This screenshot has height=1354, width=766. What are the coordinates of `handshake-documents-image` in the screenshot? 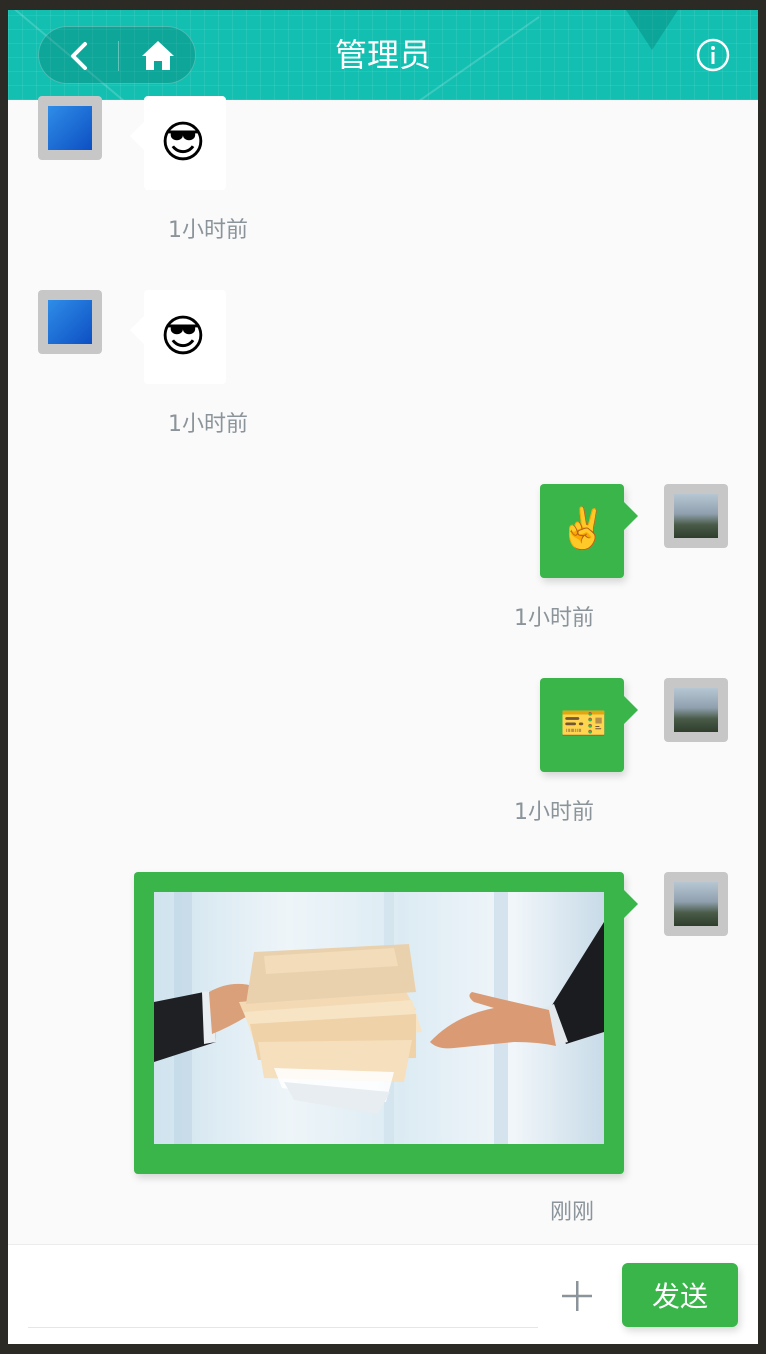 It's located at (379, 1018).